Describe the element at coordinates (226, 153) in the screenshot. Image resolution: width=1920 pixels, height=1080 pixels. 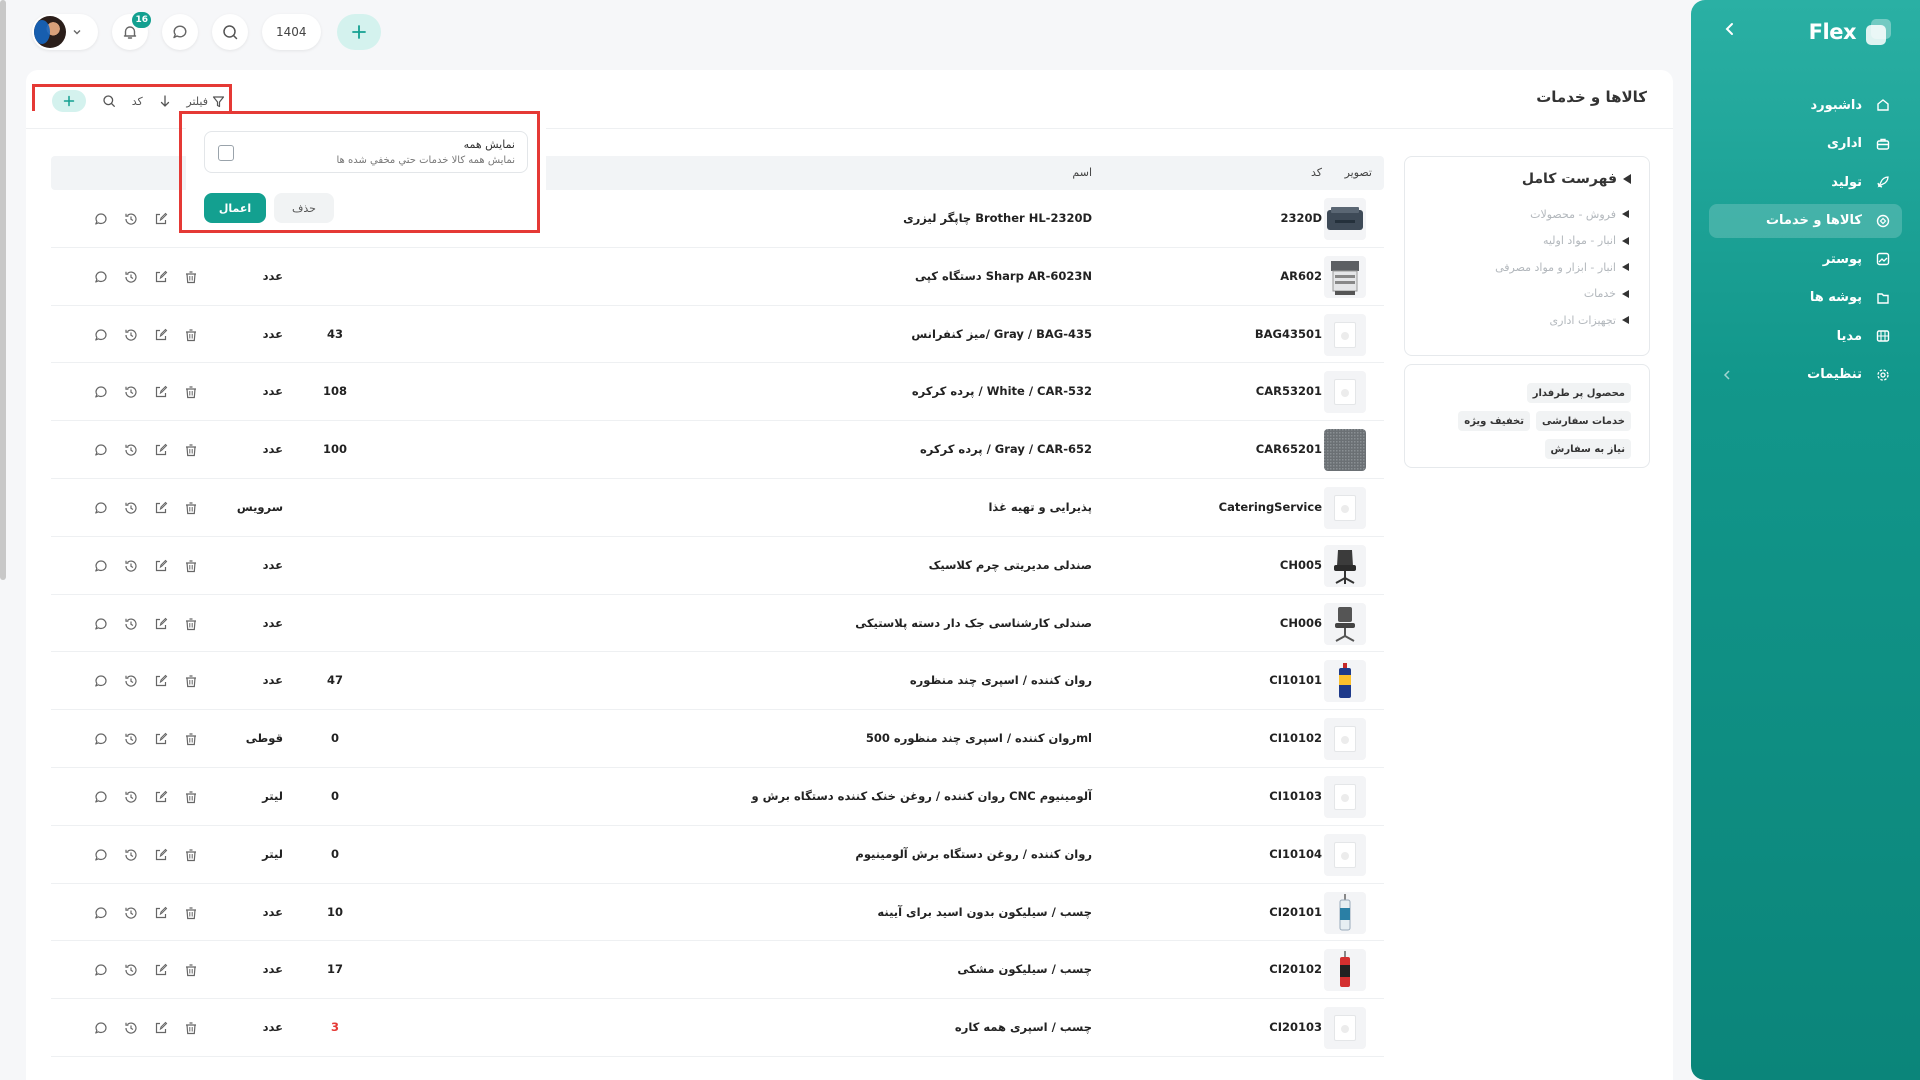
I see `show-all-checkbox` at that location.